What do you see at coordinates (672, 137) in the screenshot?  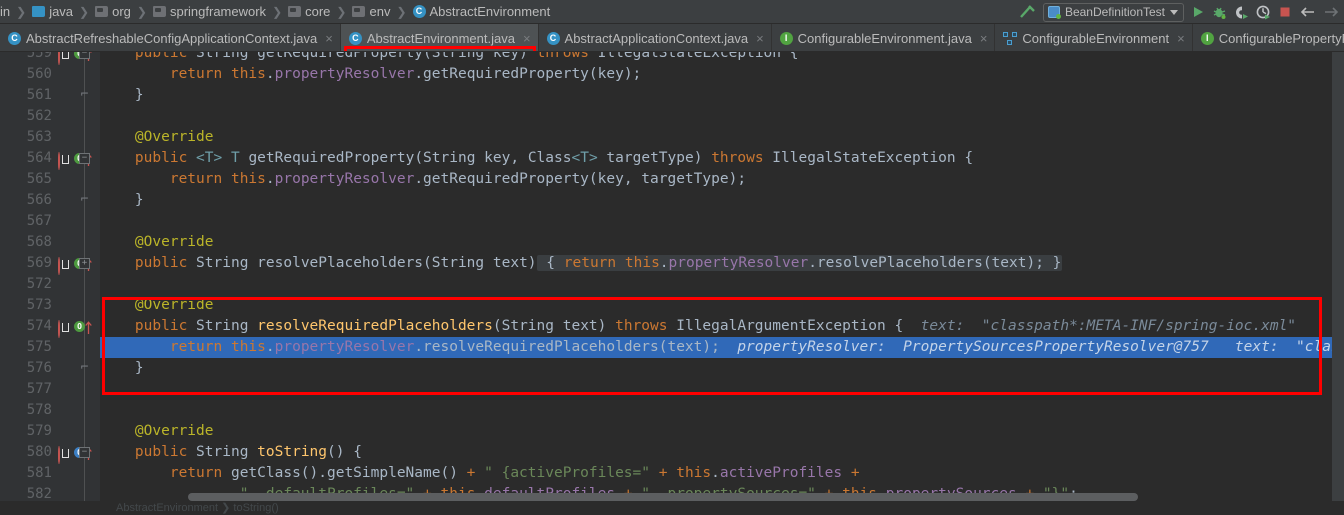 I see `code-line: 563 @Override` at bounding box center [672, 137].